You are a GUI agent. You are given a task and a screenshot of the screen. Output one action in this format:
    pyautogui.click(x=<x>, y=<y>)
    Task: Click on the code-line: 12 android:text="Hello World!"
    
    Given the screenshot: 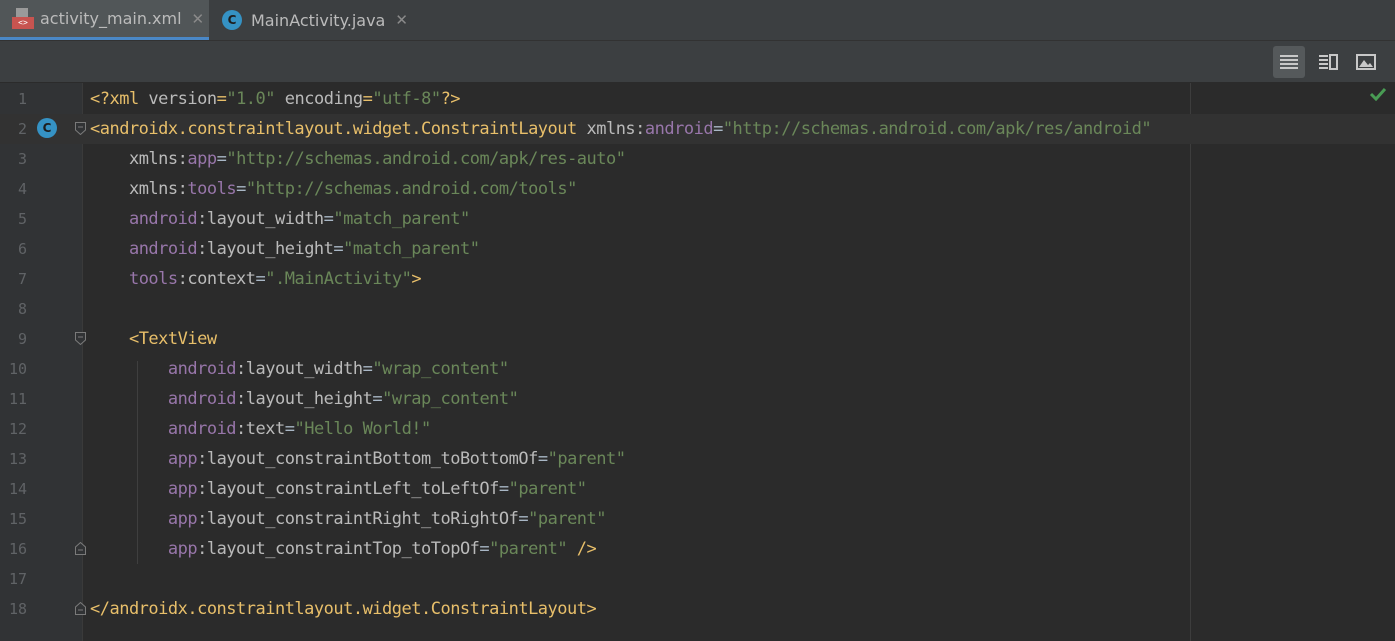 What is the action you would take?
    pyautogui.click(x=697, y=429)
    